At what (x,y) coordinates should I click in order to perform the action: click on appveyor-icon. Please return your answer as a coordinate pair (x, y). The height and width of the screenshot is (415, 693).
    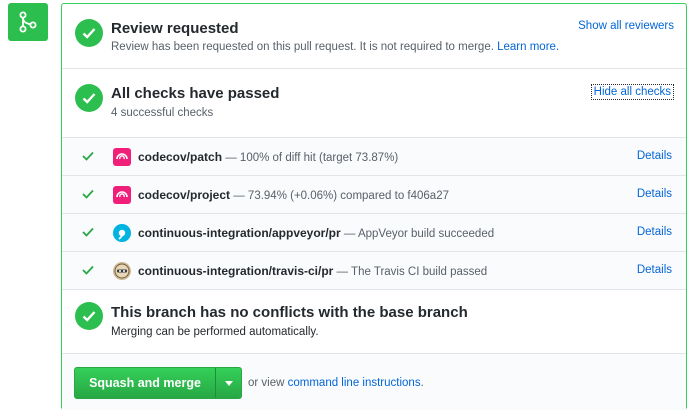
    Looking at the image, I should click on (122, 233).